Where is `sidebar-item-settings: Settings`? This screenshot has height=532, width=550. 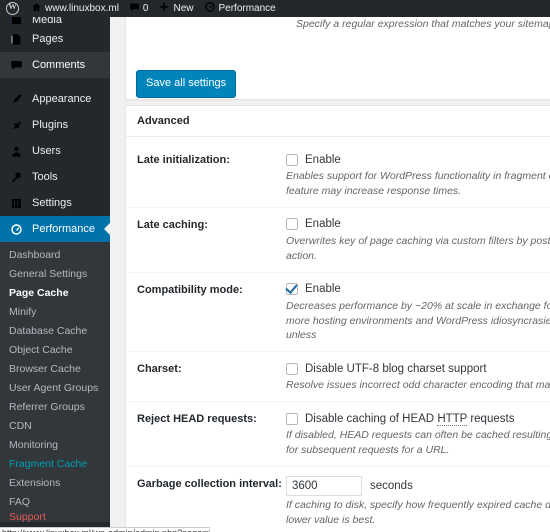 sidebar-item-settings: Settings is located at coordinates (55, 203).